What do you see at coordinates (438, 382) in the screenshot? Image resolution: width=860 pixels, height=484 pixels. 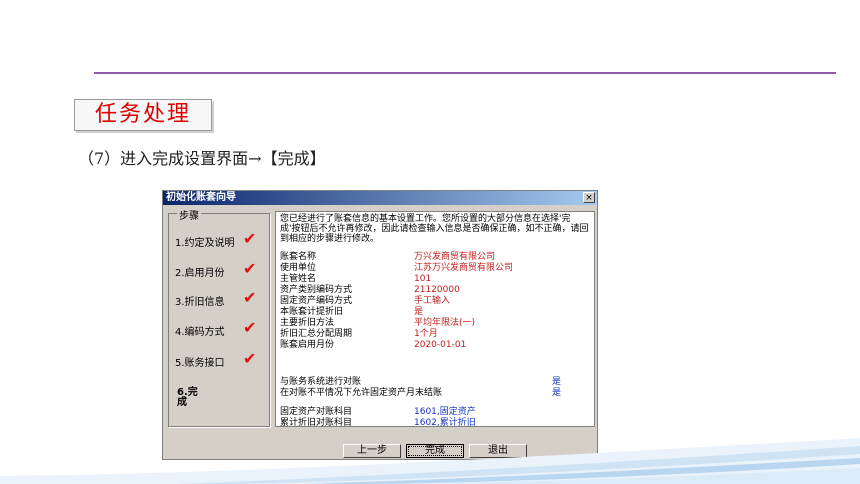 I see `interface-row: 与账务系统进行对账 是` at bounding box center [438, 382].